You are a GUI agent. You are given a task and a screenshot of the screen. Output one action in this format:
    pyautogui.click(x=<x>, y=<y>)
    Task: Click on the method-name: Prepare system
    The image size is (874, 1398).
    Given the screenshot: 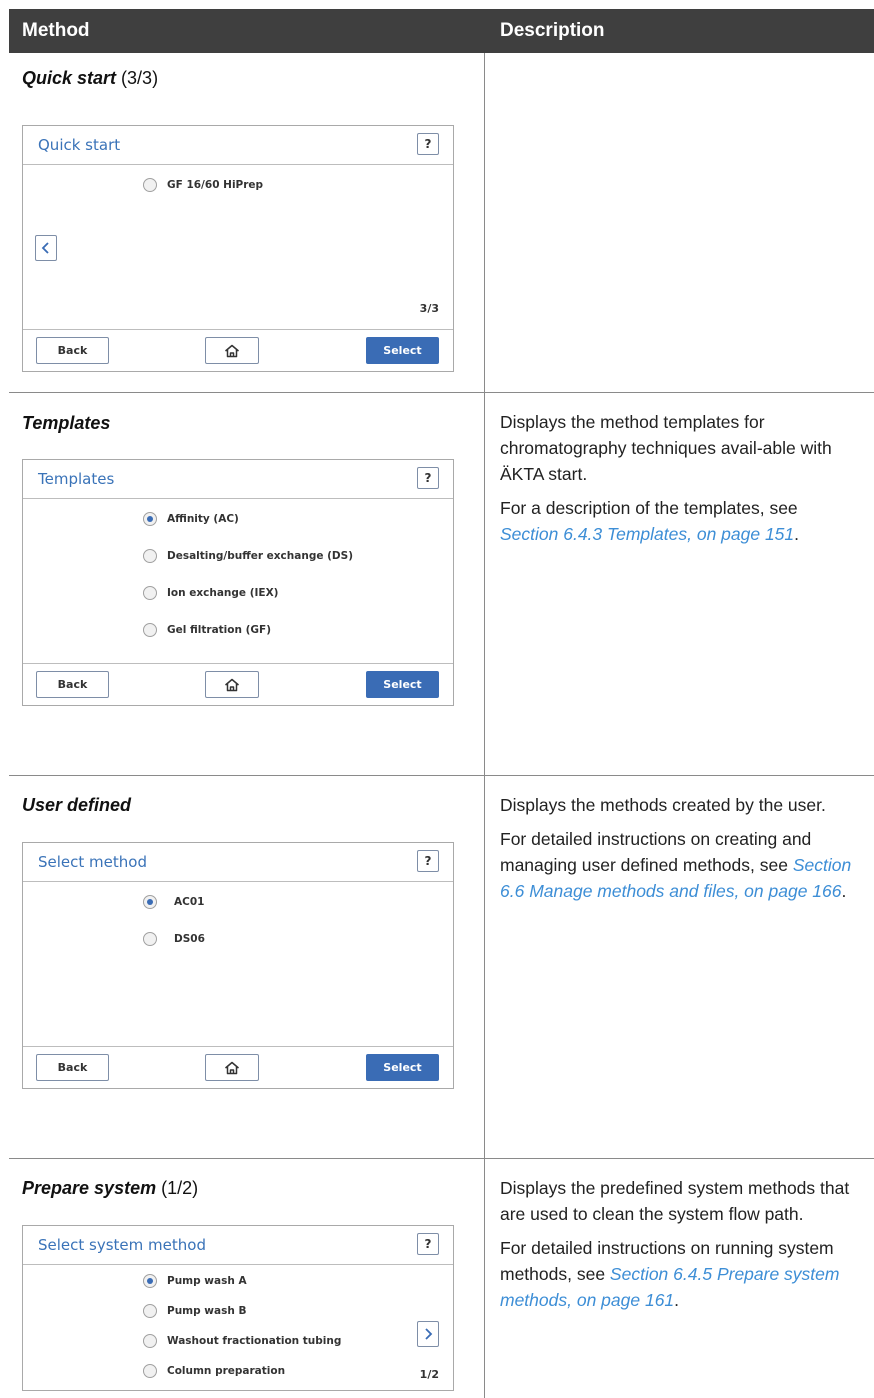 What is the action you would take?
    pyautogui.click(x=89, y=1188)
    